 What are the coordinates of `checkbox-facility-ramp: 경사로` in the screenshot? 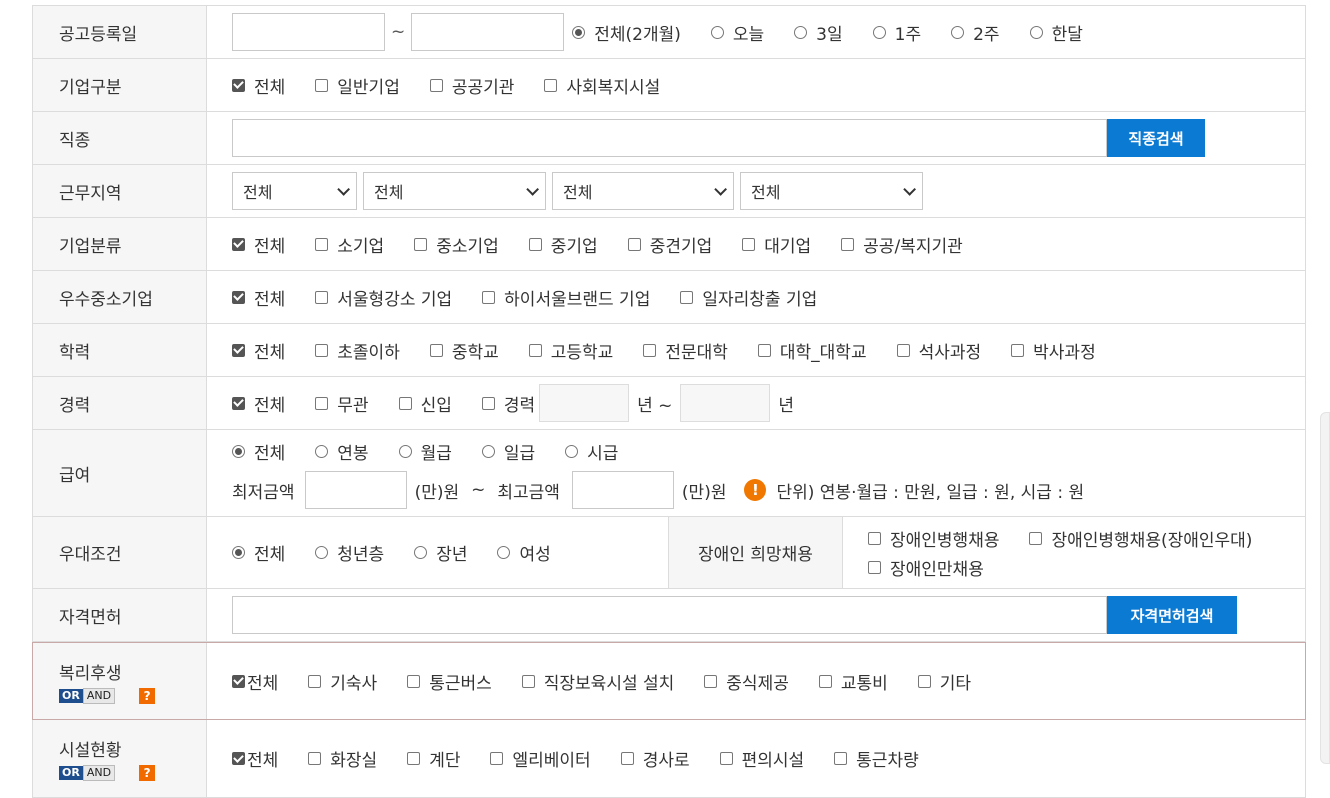 It's located at (655, 758).